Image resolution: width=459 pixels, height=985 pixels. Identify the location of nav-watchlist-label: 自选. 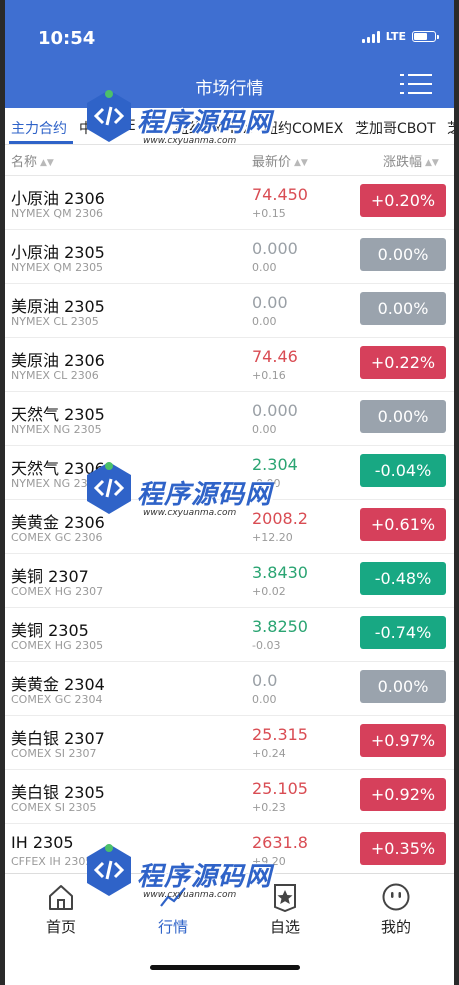
(284, 927).